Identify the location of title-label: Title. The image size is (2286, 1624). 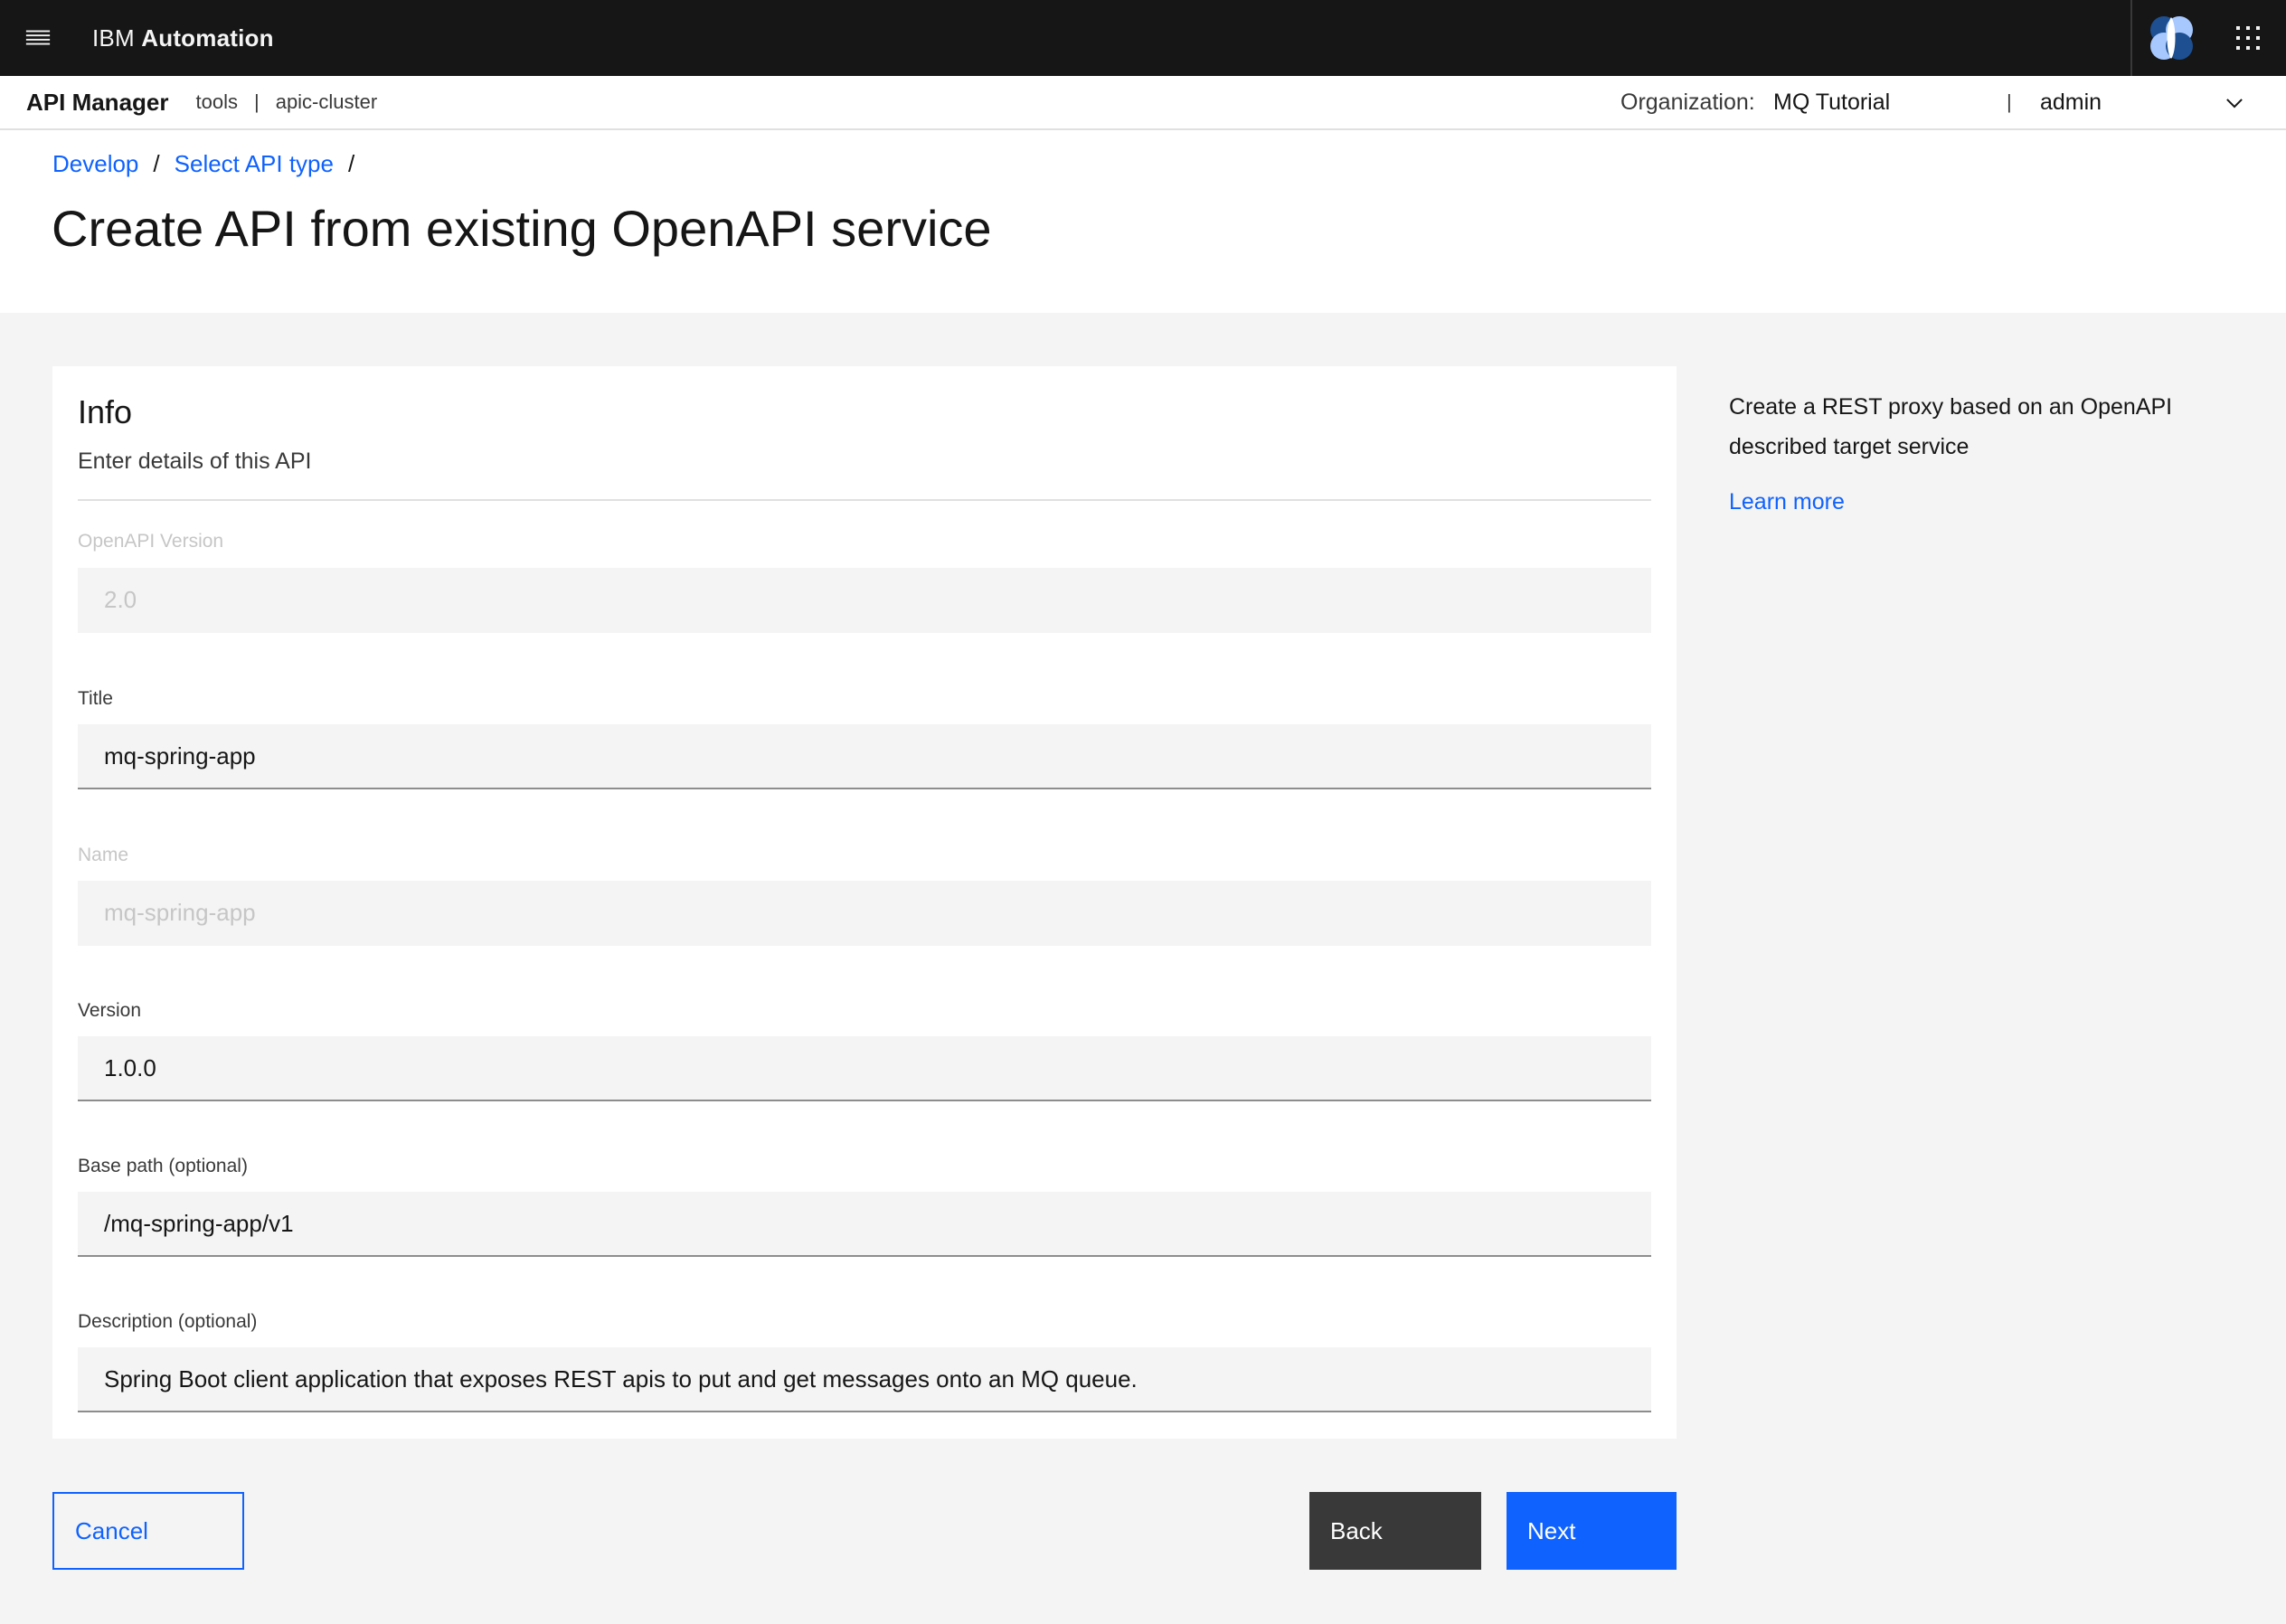
(95, 698).